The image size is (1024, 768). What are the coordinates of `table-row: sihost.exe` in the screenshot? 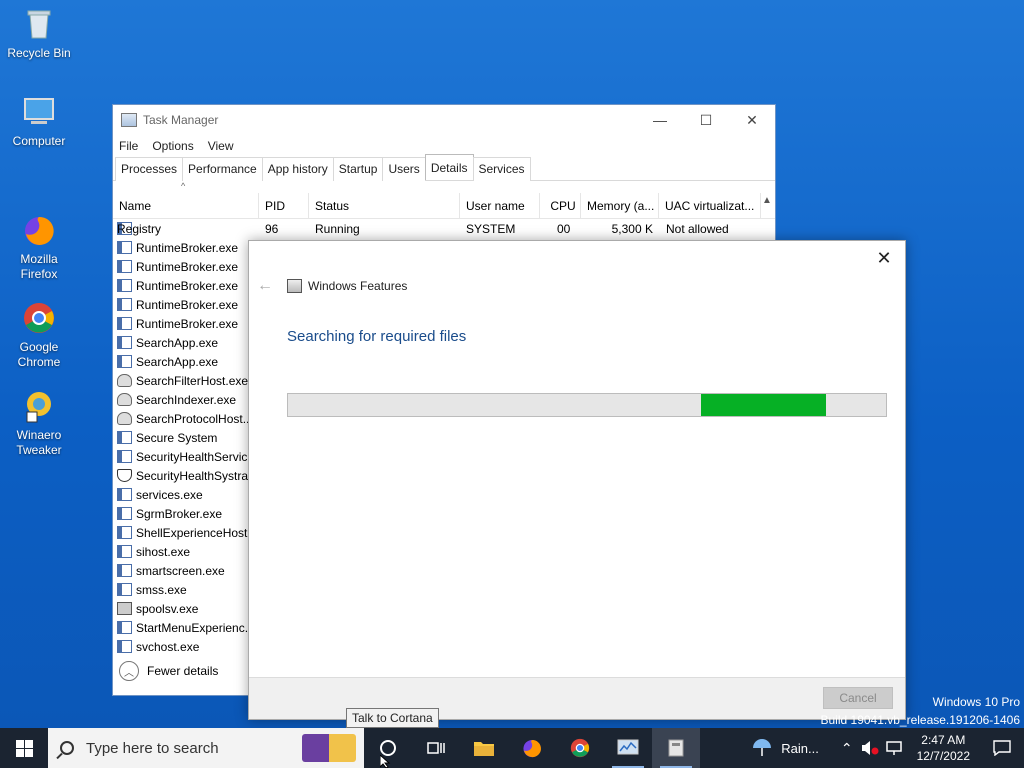 It's located at (181, 551).